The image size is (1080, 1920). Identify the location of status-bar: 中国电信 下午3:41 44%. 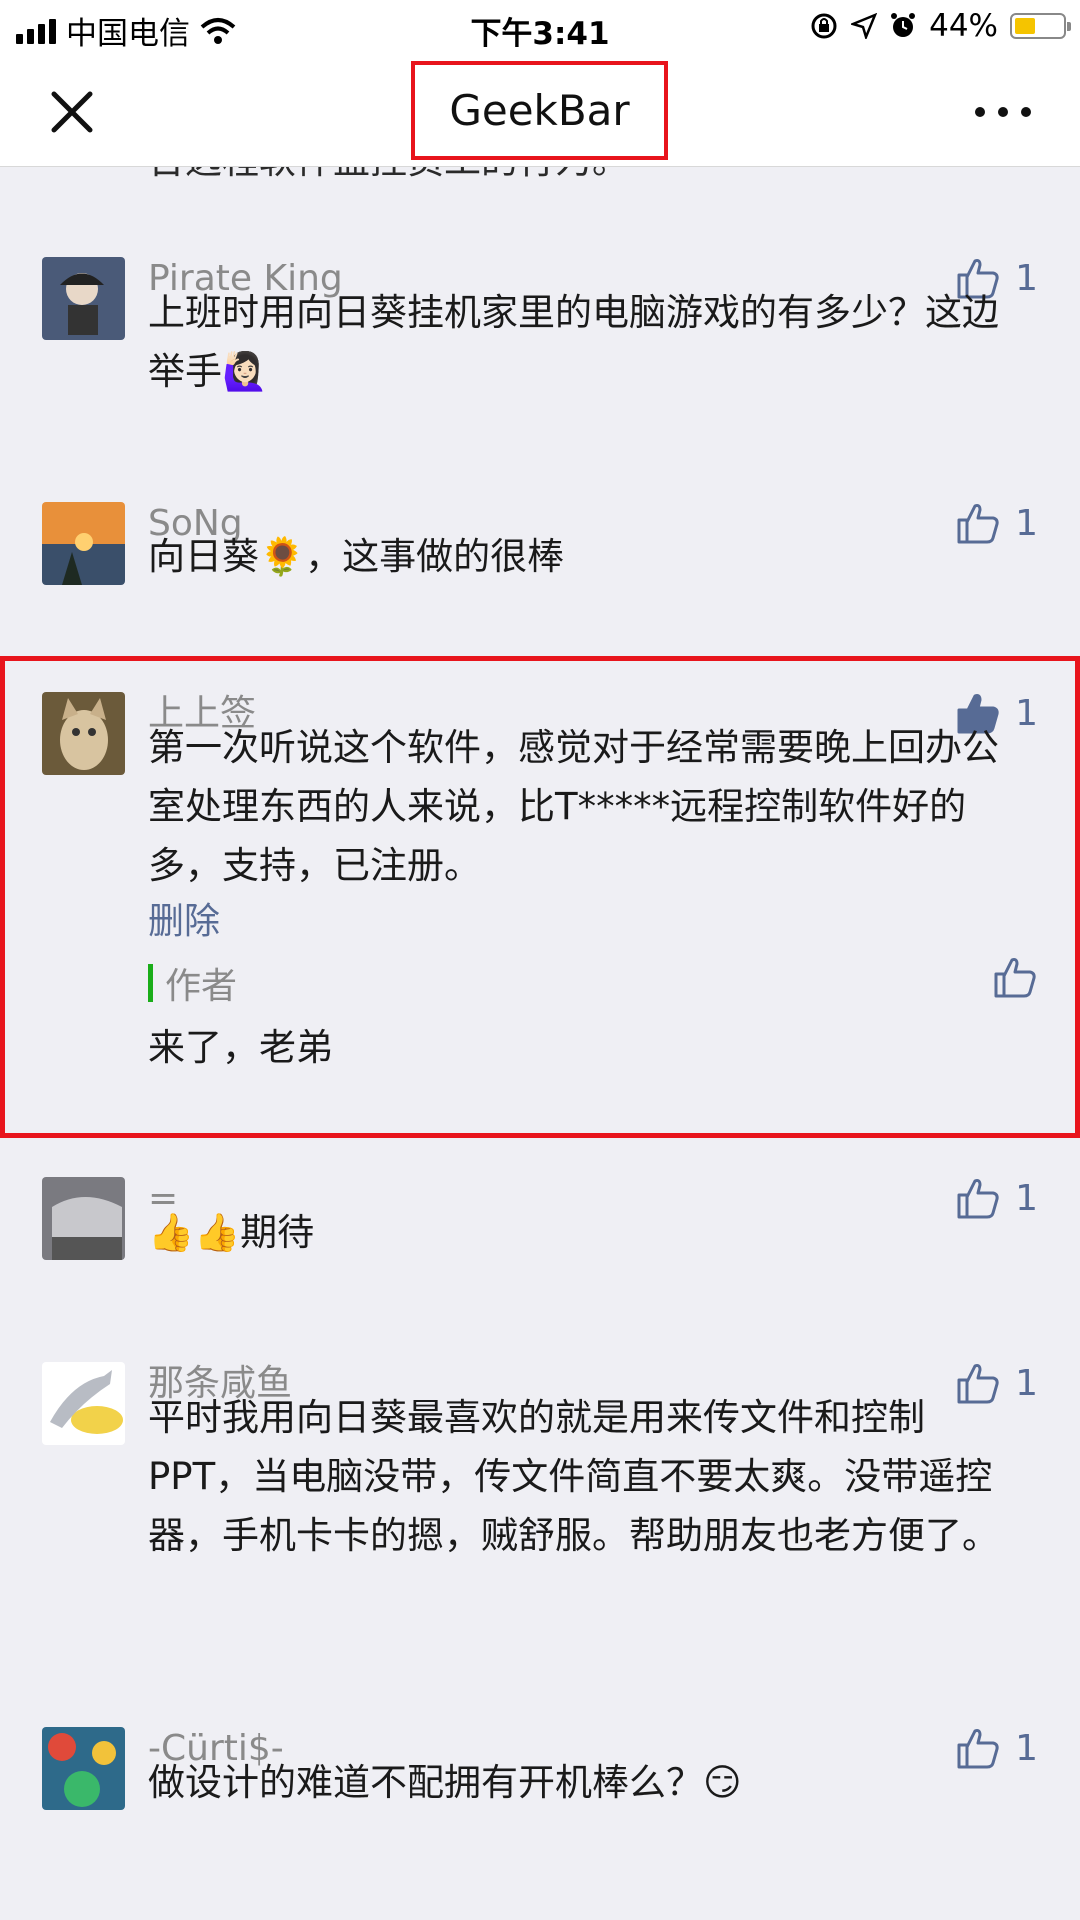
(540, 28).